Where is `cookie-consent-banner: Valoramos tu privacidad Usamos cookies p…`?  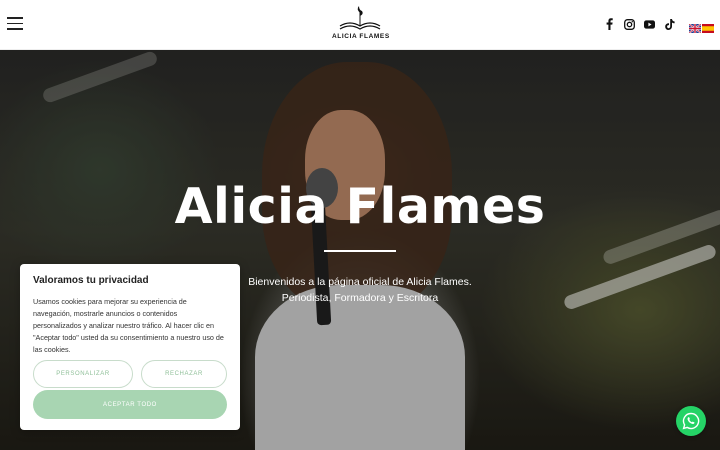
cookie-consent-banner: Valoramos tu privacidad Usamos cookies p… is located at coordinates (130, 347).